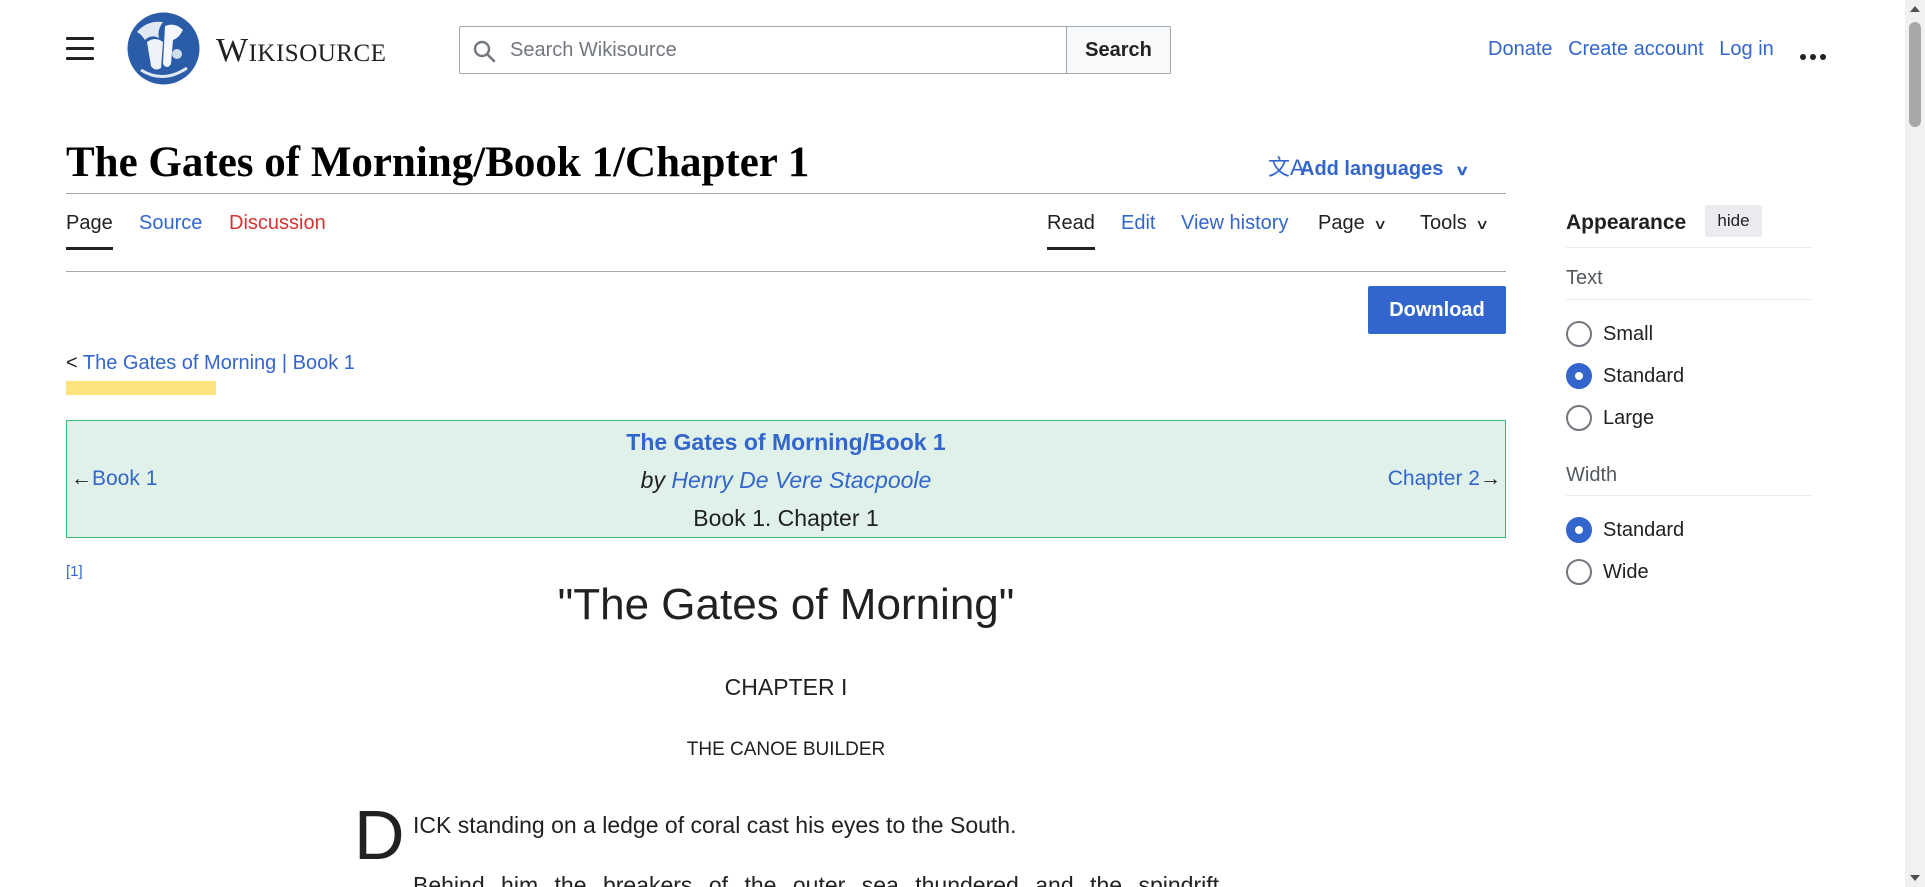  Describe the element at coordinates (786, 604) in the screenshot. I see `chapter-heading: "The Gates of Morning"` at that location.